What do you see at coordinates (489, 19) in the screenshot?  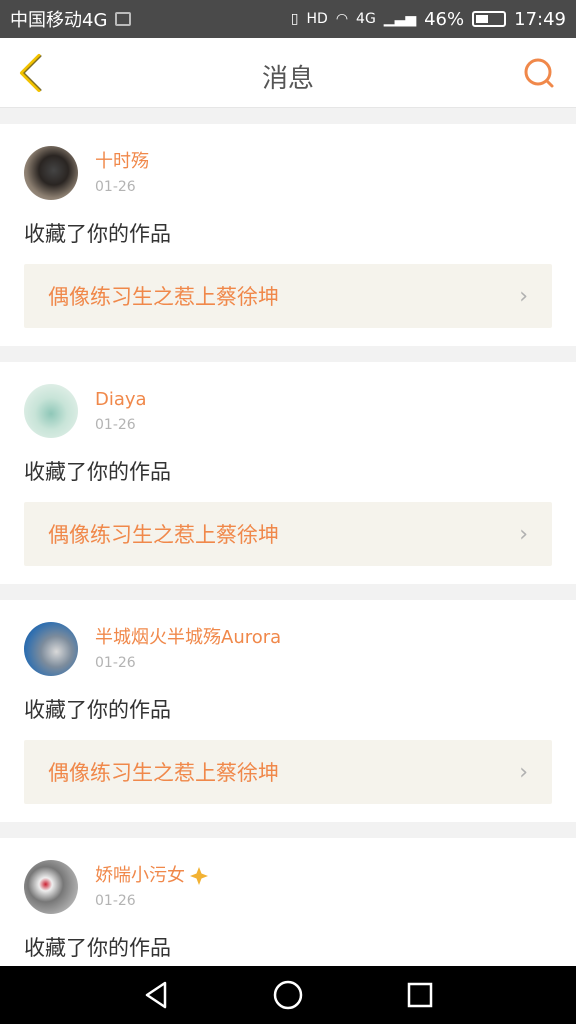 I see `battery-icon` at bounding box center [489, 19].